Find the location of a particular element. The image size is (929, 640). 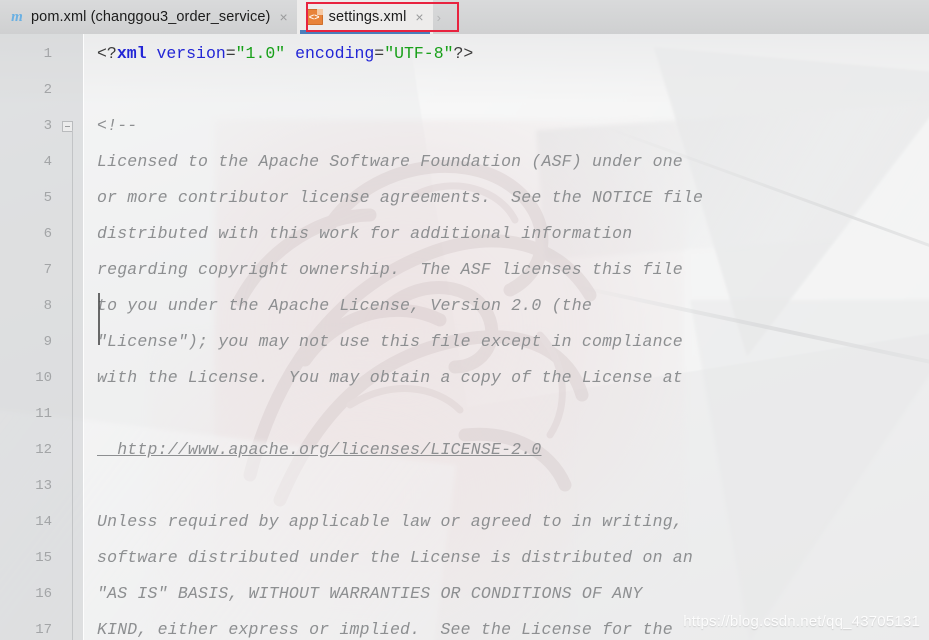

active-tab-indicator is located at coordinates (364, 32).